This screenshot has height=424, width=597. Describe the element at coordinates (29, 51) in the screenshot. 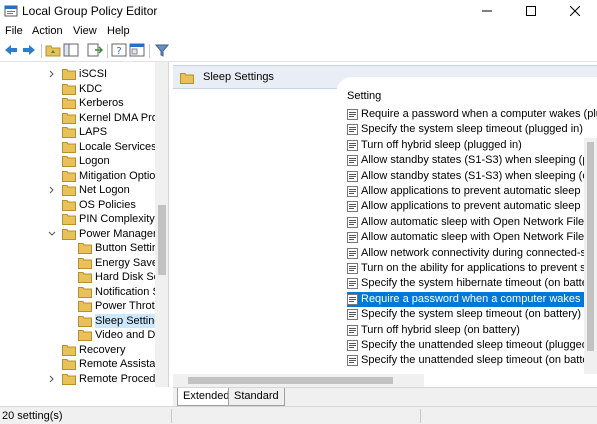

I see `forward-button` at that location.